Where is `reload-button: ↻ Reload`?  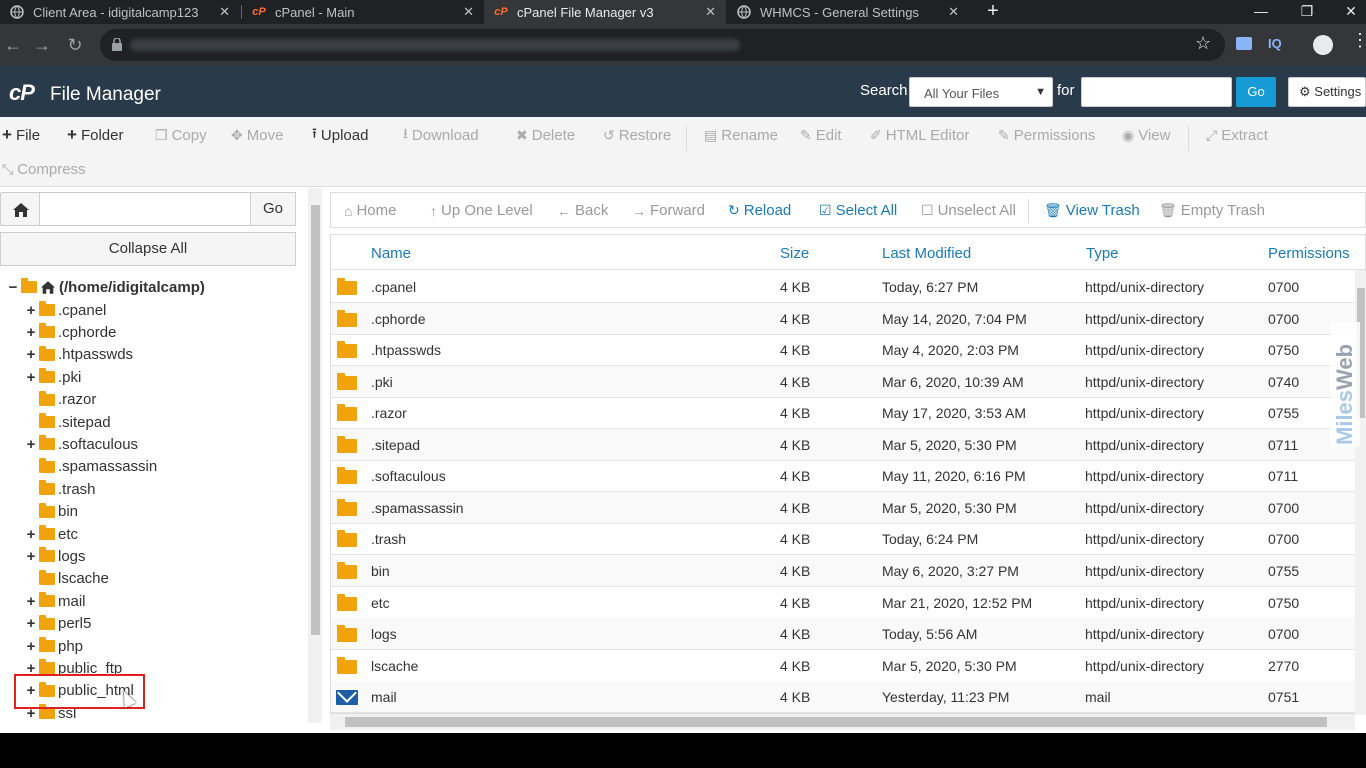
reload-button: ↻ Reload is located at coordinates (759, 210).